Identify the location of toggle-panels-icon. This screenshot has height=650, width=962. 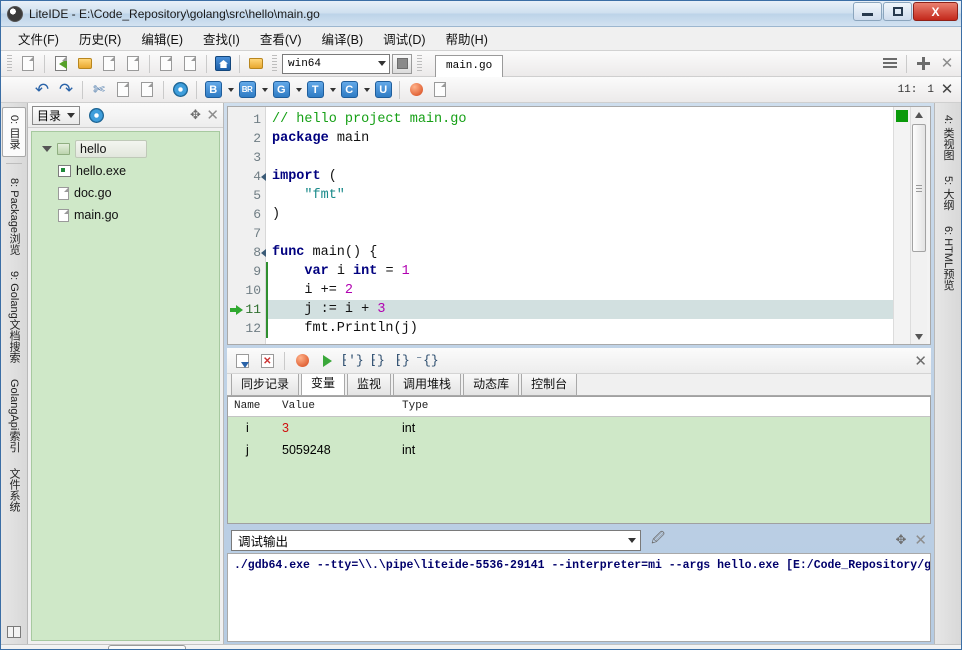
(14, 632).